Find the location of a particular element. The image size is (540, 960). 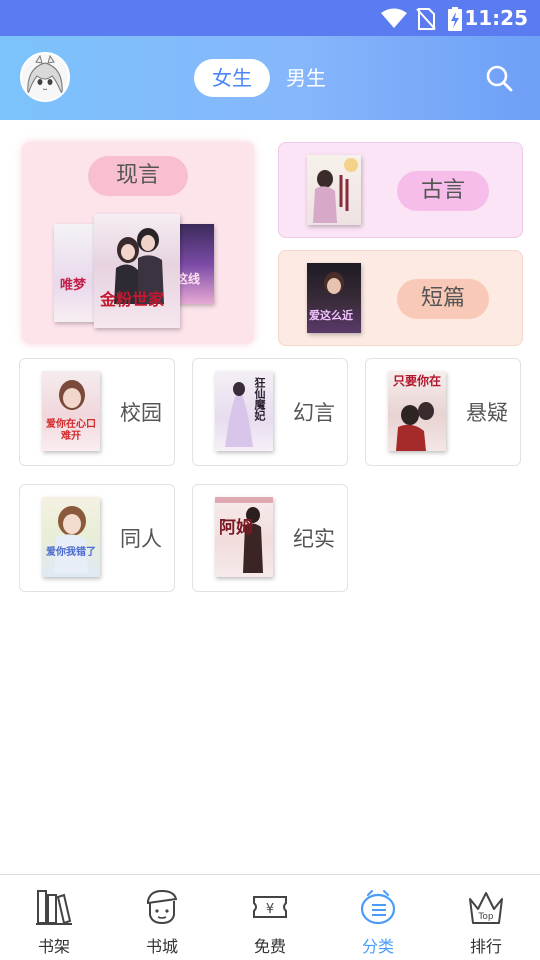

user-avatar is located at coordinates (45, 77).